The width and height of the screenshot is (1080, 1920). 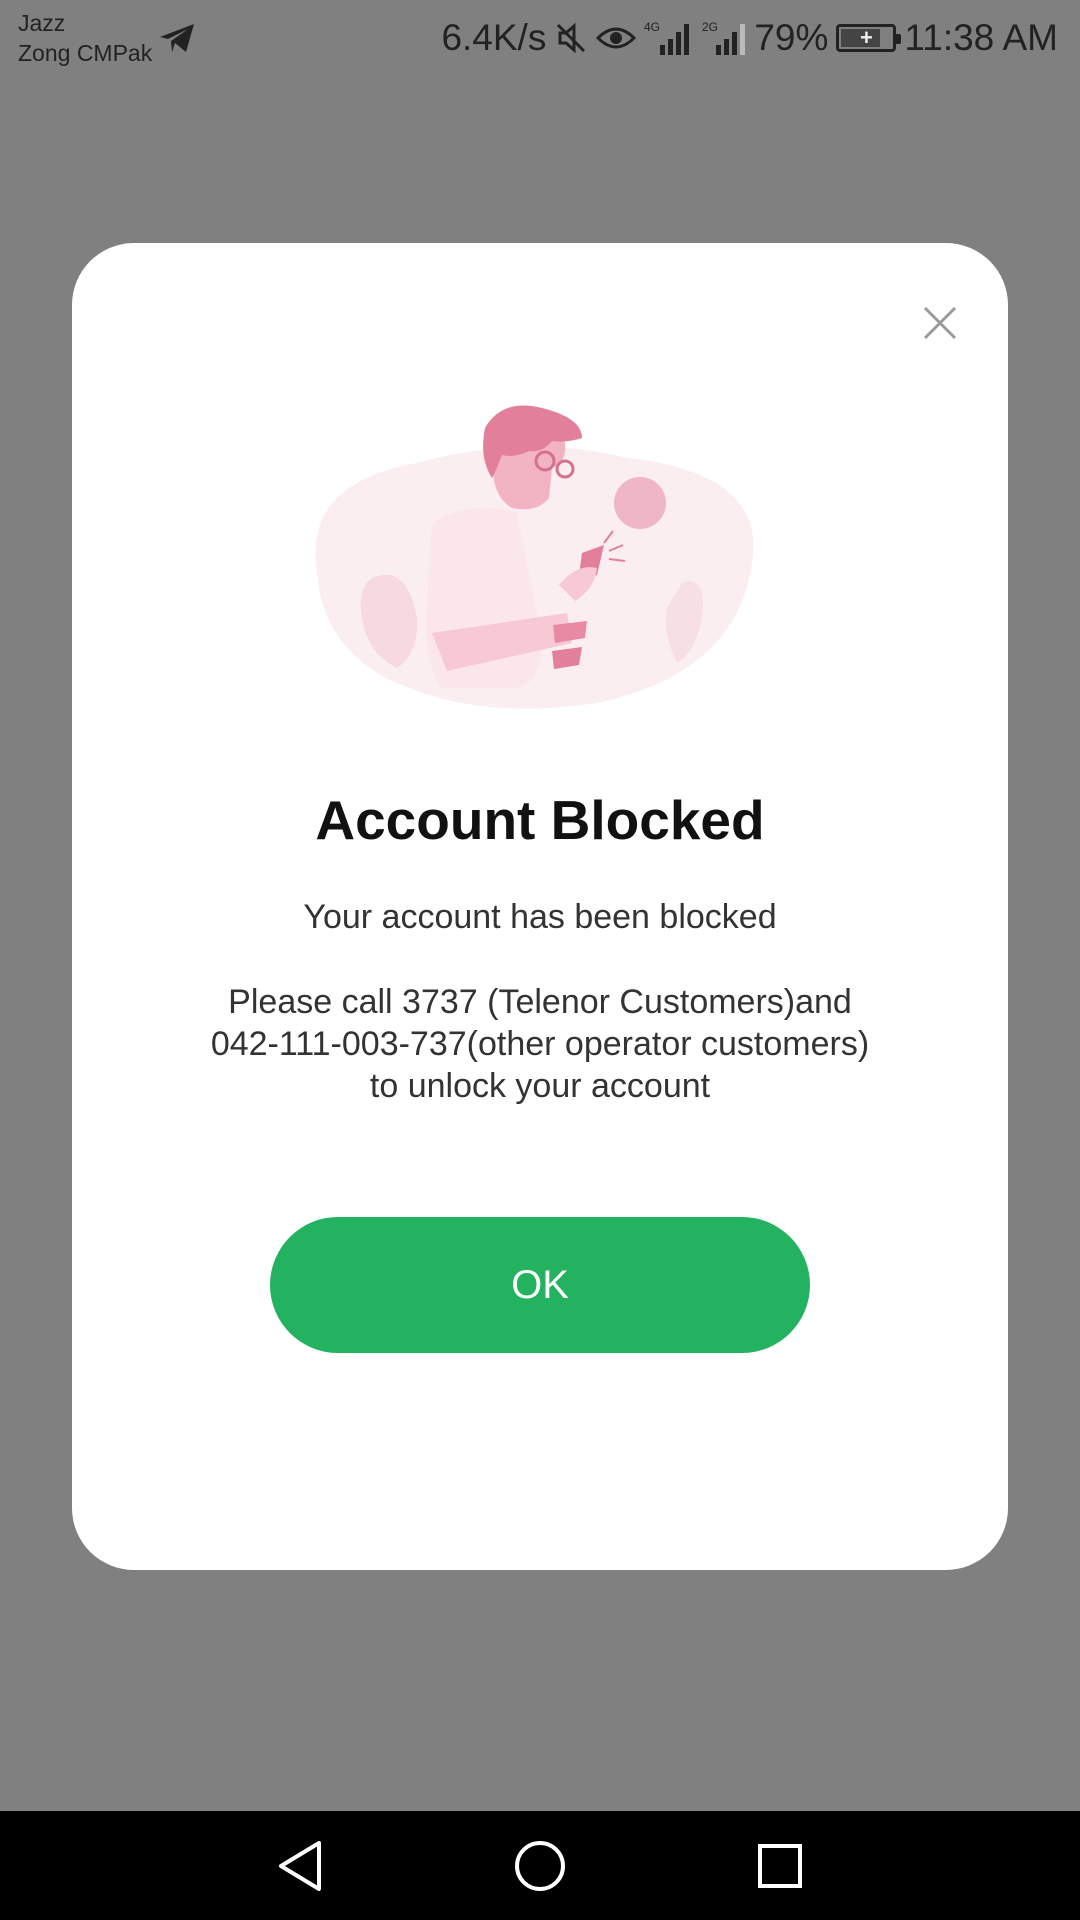 I want to click on charging-icon: +, so click(x=866, y=37).